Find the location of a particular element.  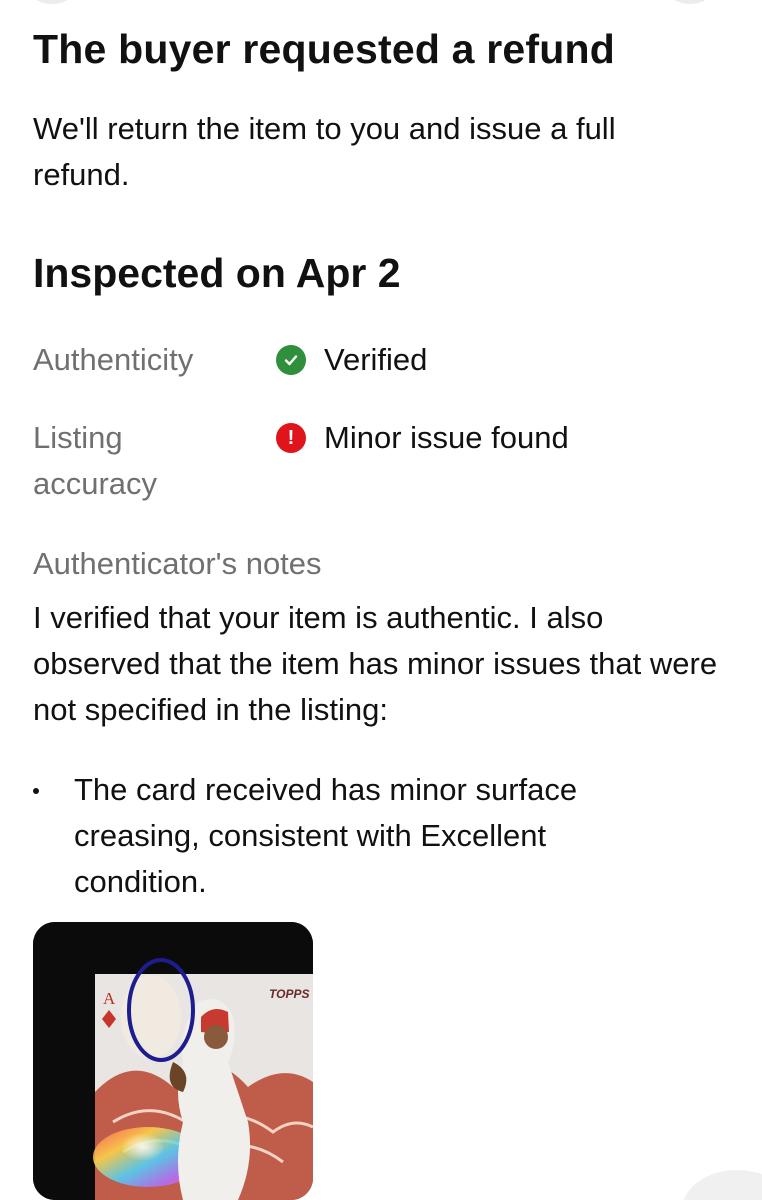

inspection-heading: Inspected on Apr 2 is located at coordinates (217, 273).